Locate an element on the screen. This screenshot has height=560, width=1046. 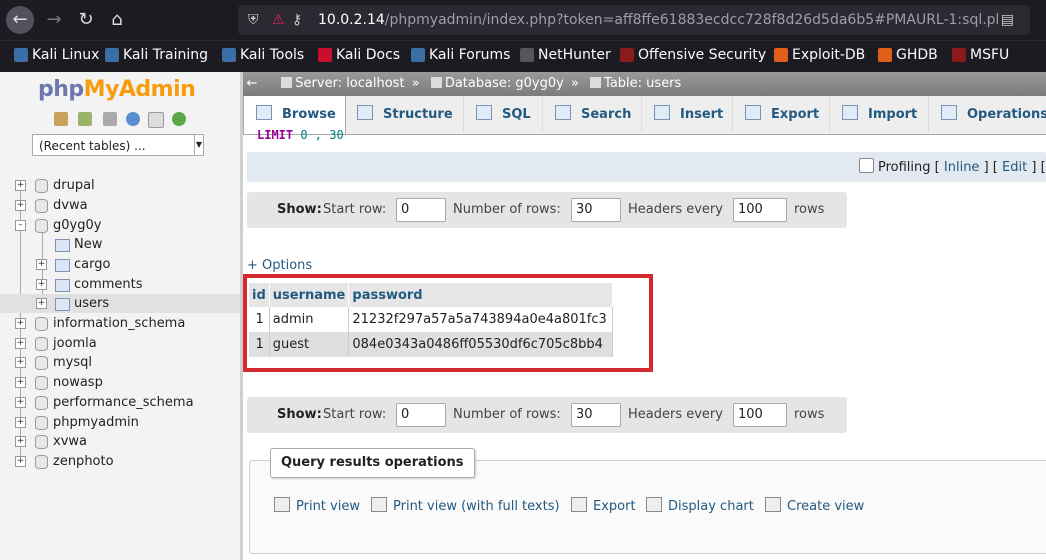
database-g0yg0y: – g0yg0y is located at coordinates (120, 225).